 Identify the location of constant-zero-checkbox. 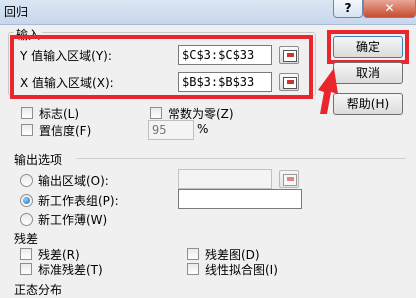
(156, 113).